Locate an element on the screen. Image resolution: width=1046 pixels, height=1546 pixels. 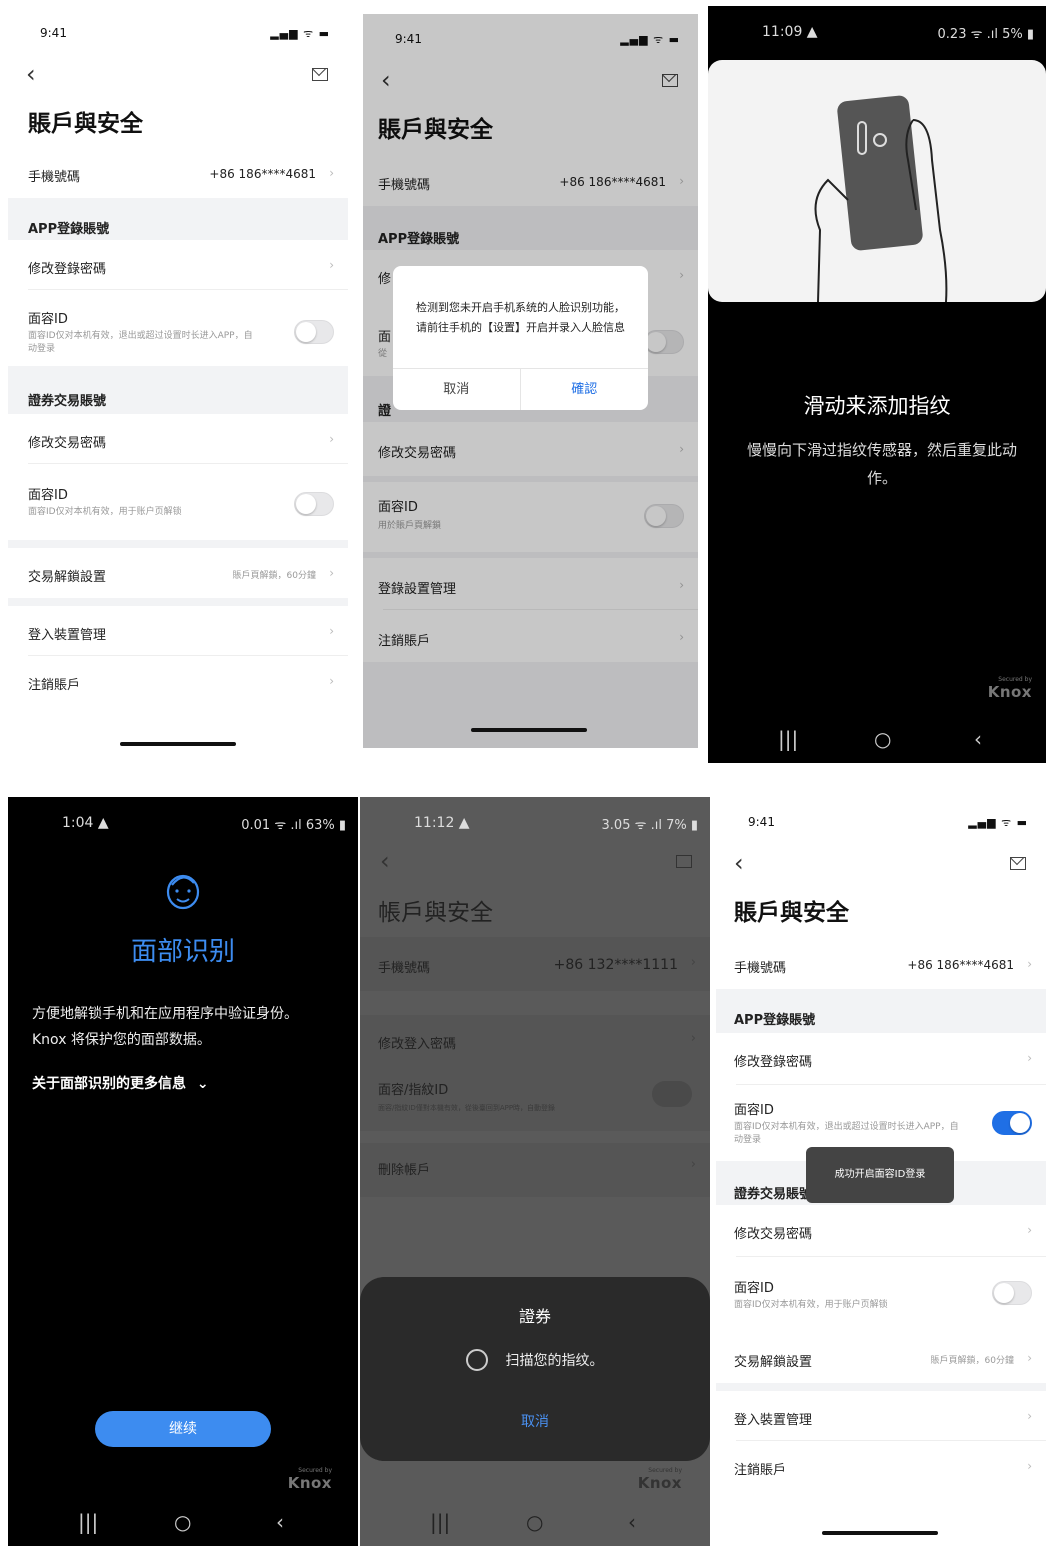
more-info-link: 关于面部识别的更多信息 ⌄ is located at coordinates (120, 1083).